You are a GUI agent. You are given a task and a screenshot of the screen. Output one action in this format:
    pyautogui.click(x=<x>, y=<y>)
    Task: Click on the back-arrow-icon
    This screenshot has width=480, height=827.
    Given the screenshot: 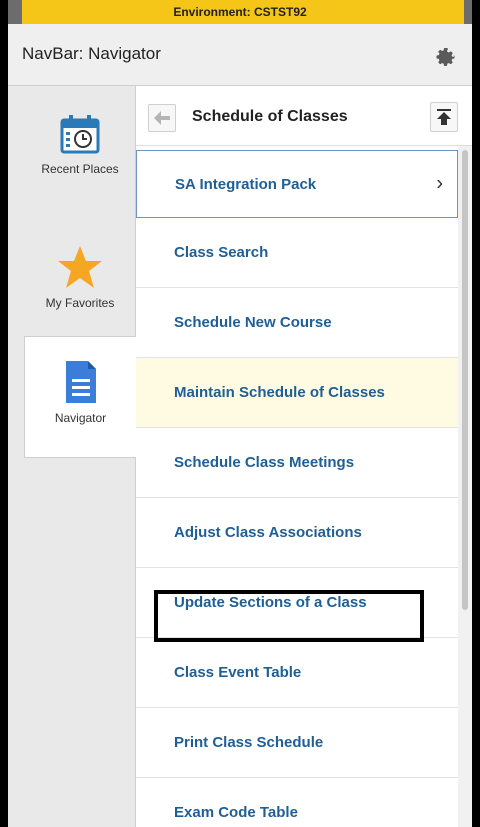 What is the action you would take?
    pyautogui.click(x=162, y=118)
    